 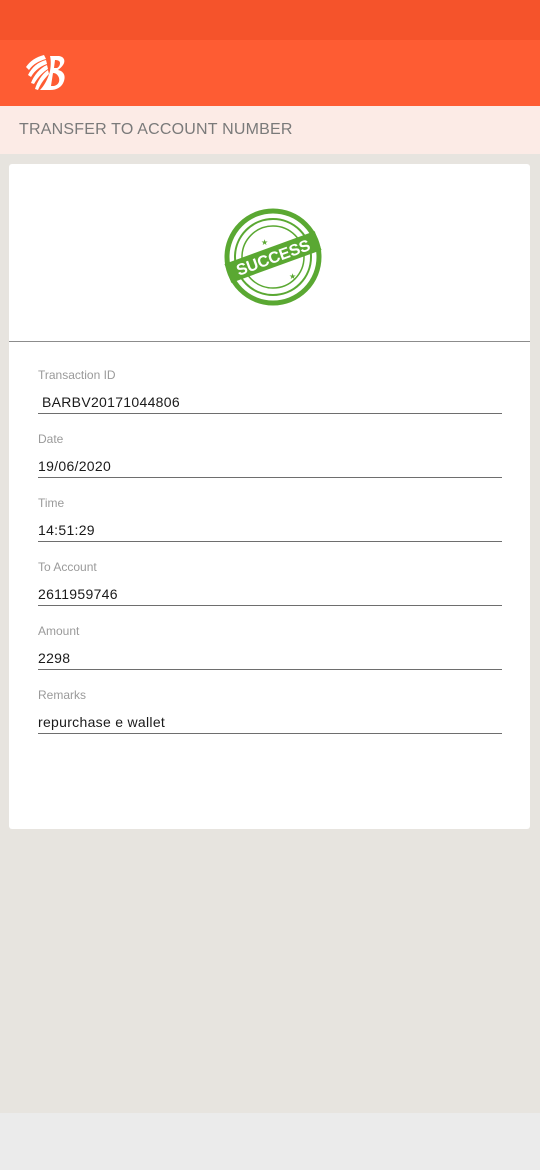 I want to click on transaction-id-label: Transaction ID, so click(x=77, y=375).